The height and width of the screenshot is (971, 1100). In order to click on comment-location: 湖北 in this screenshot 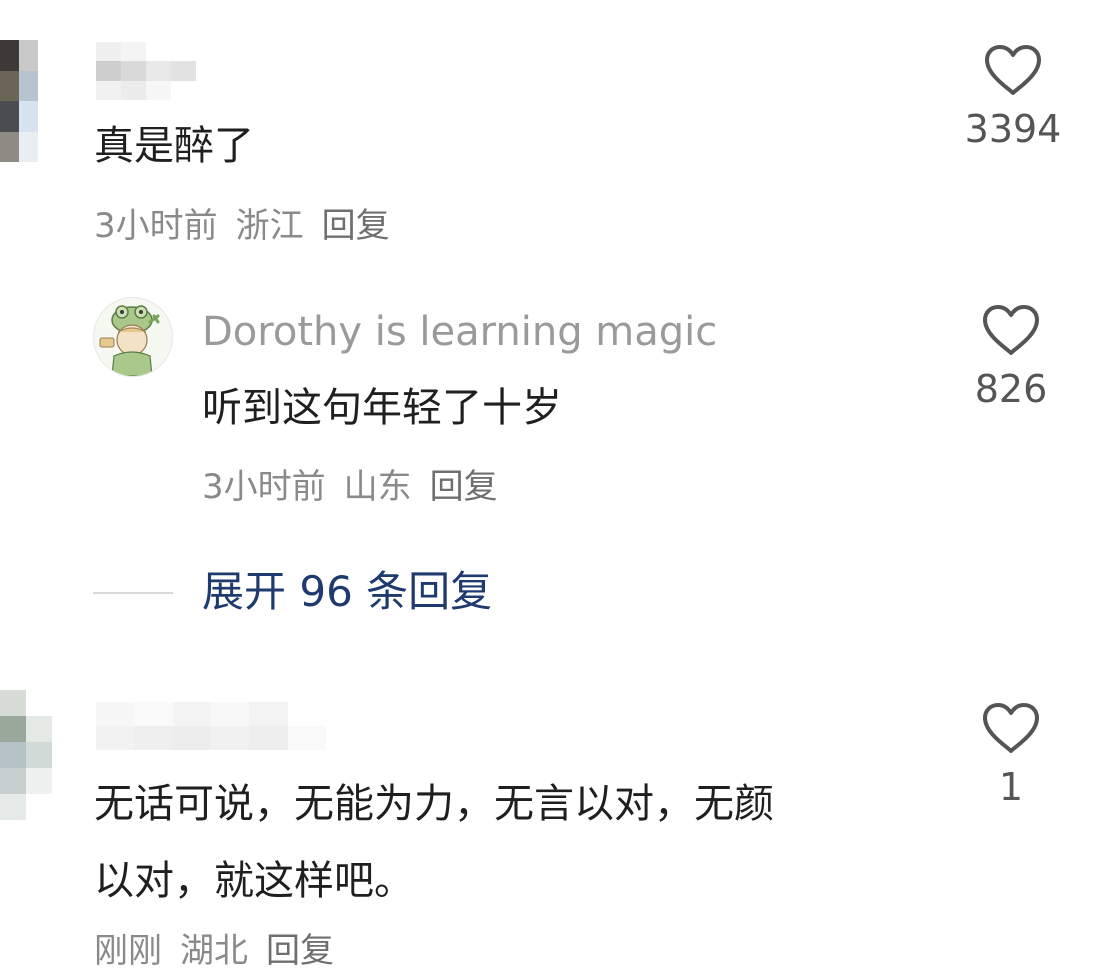, I will do `click(214, 951)`.